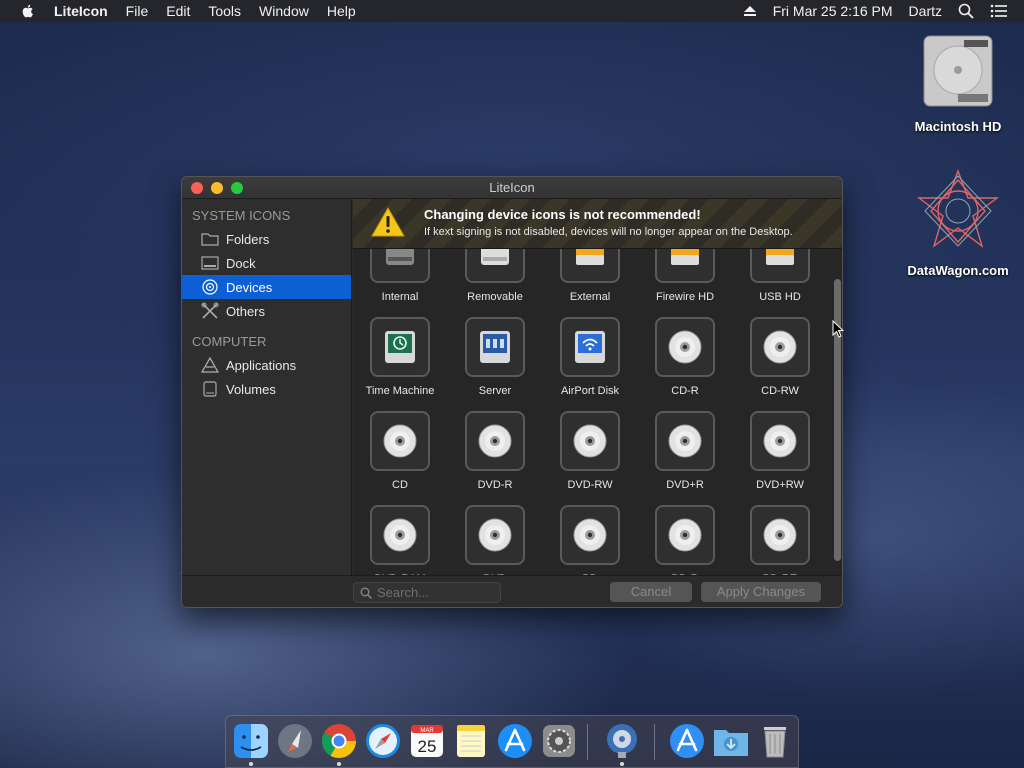  Describe the element at coordinates (833, 11) in the screenshot. I see `menubar-clock: Fri Mar 25 2:16 PM` at that location.